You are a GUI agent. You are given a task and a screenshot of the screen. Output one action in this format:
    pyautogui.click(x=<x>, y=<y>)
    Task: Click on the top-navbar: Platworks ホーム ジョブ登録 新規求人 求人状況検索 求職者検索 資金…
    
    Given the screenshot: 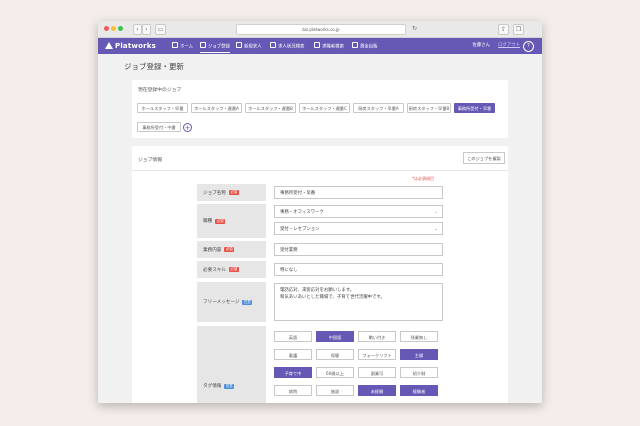 What is the action you would take?
    pyautogui.click(x=320, y=46)
    